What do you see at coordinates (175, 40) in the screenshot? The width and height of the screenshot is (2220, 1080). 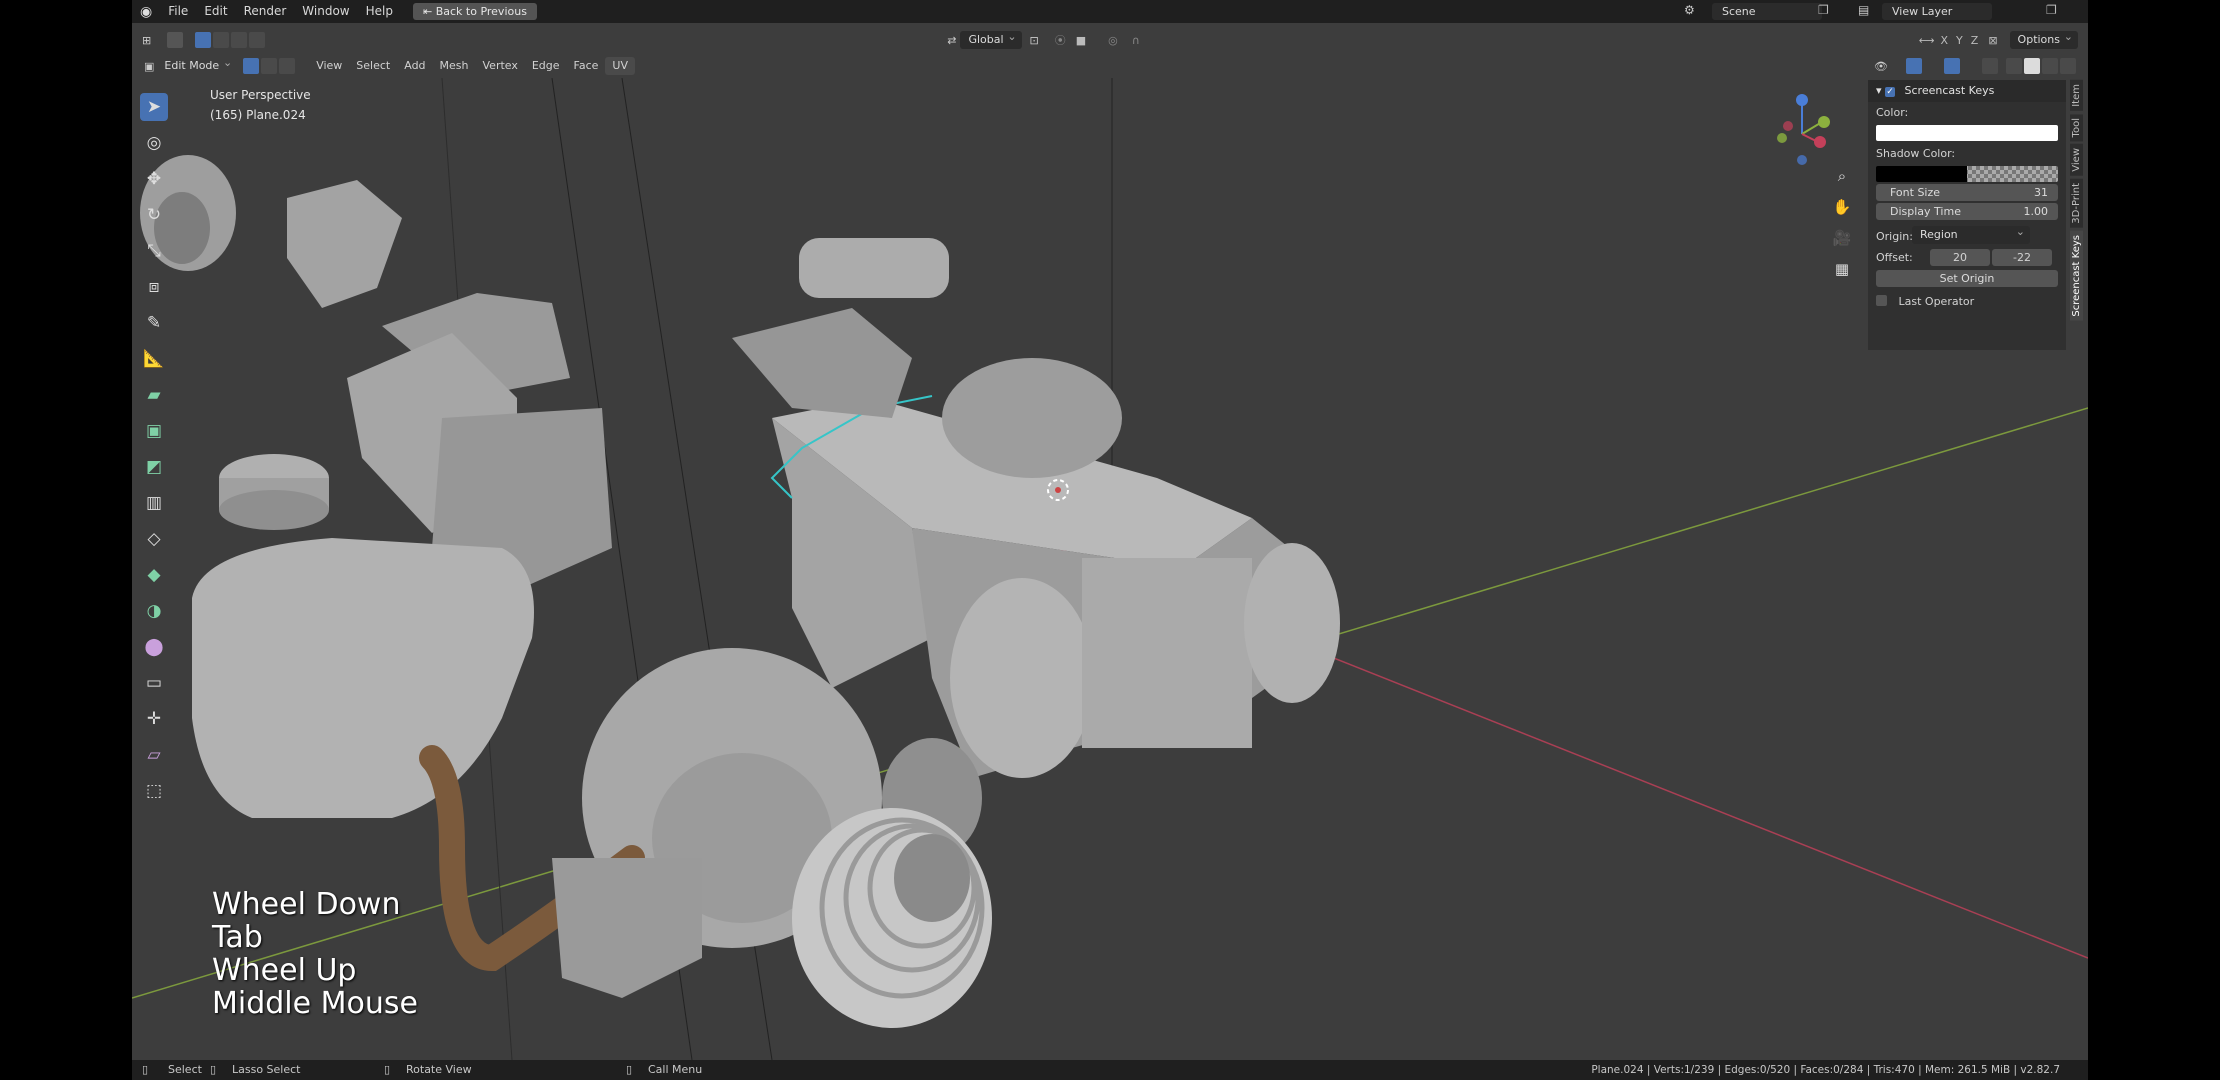 I see `select-tool-icon` at bounding box center [175, 40].